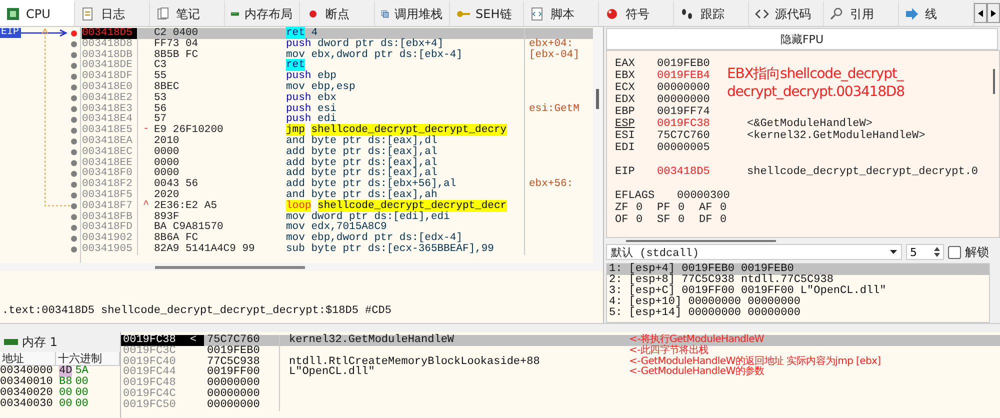 The width and height of the screenshot is (1000, 418). I want to click on disassembly-row: 003418F2 0043 56 add byte ptr ds:[ebx+56],al ebx+56:, so click(337, 184).